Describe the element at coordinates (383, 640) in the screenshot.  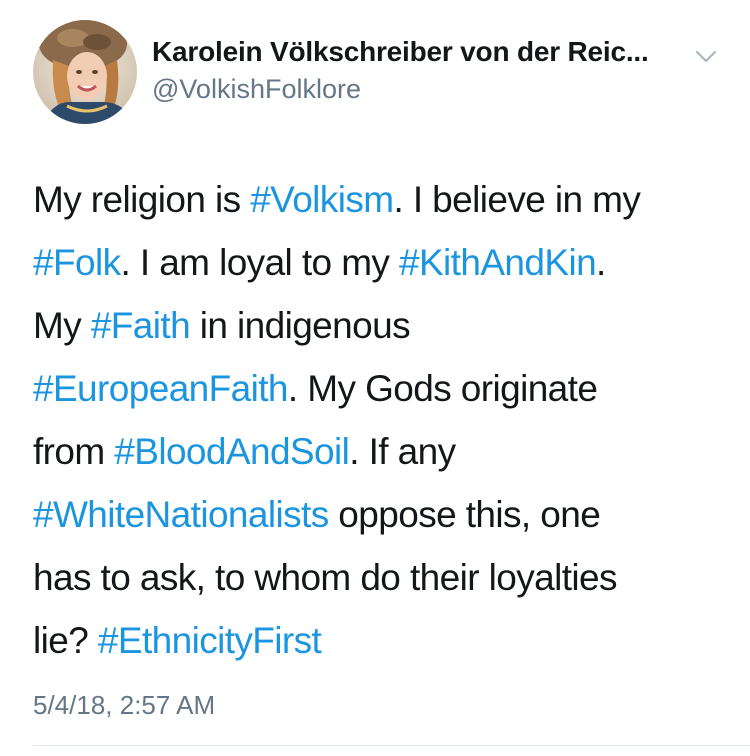
I see `tweet-text-line: lie? #EthnicityFirst` at that location.